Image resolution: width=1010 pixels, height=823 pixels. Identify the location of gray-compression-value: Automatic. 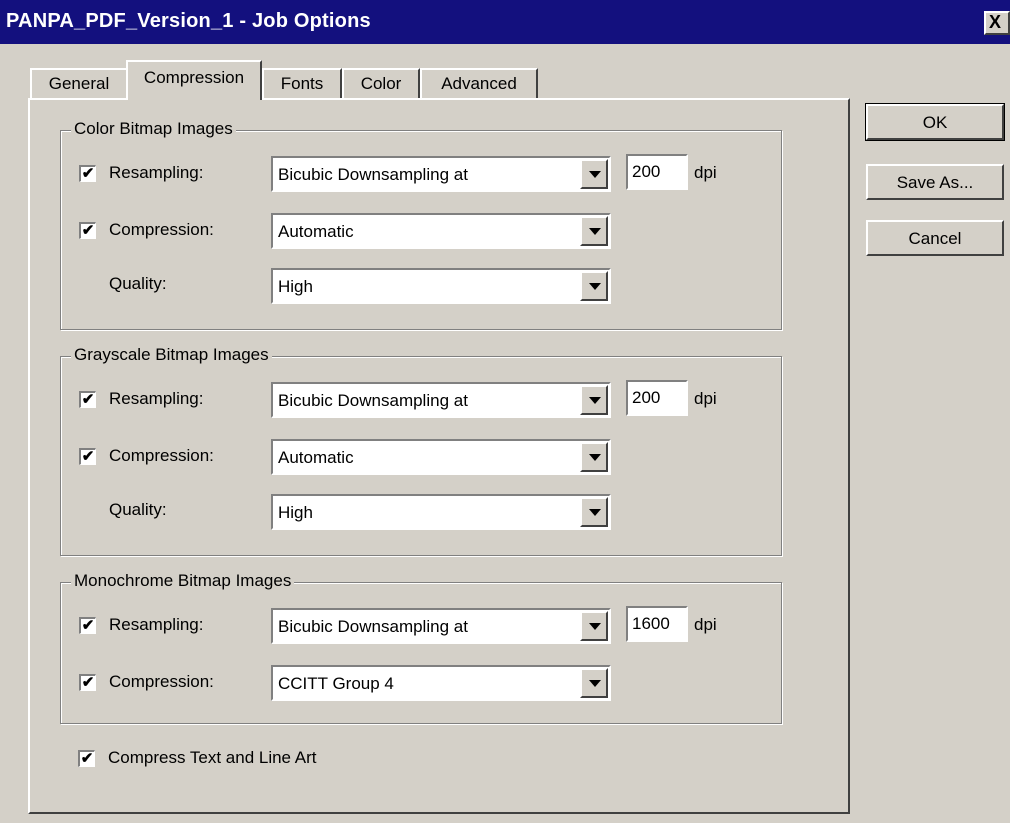
(316, 457).